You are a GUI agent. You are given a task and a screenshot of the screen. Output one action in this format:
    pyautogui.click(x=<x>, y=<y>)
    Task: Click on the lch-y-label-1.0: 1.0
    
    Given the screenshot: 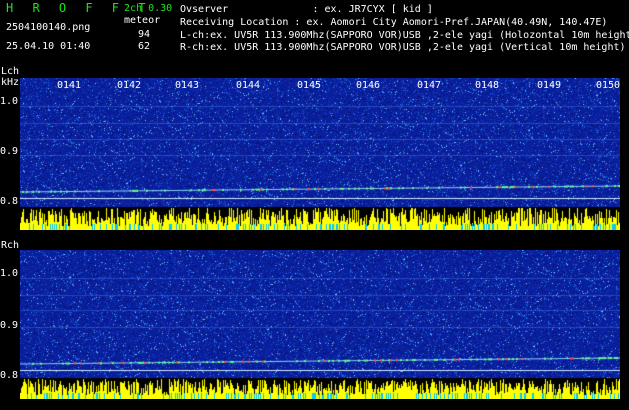 What is the action you would take?
    pyautogui.click(x=9, y=101)
    